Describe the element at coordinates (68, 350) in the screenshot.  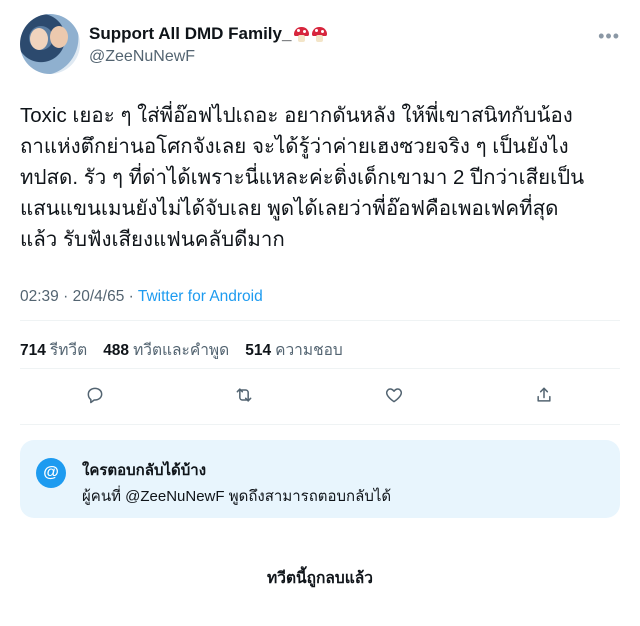
I see `retweets-label: รีทวีต` at that location.